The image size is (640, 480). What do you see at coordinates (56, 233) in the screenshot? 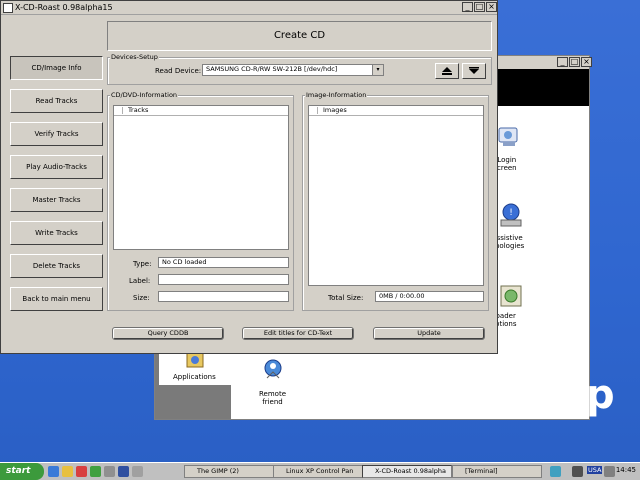
I see `sidebar-write-tracks-button: Write Tracks` at bounding box center [56, 233].